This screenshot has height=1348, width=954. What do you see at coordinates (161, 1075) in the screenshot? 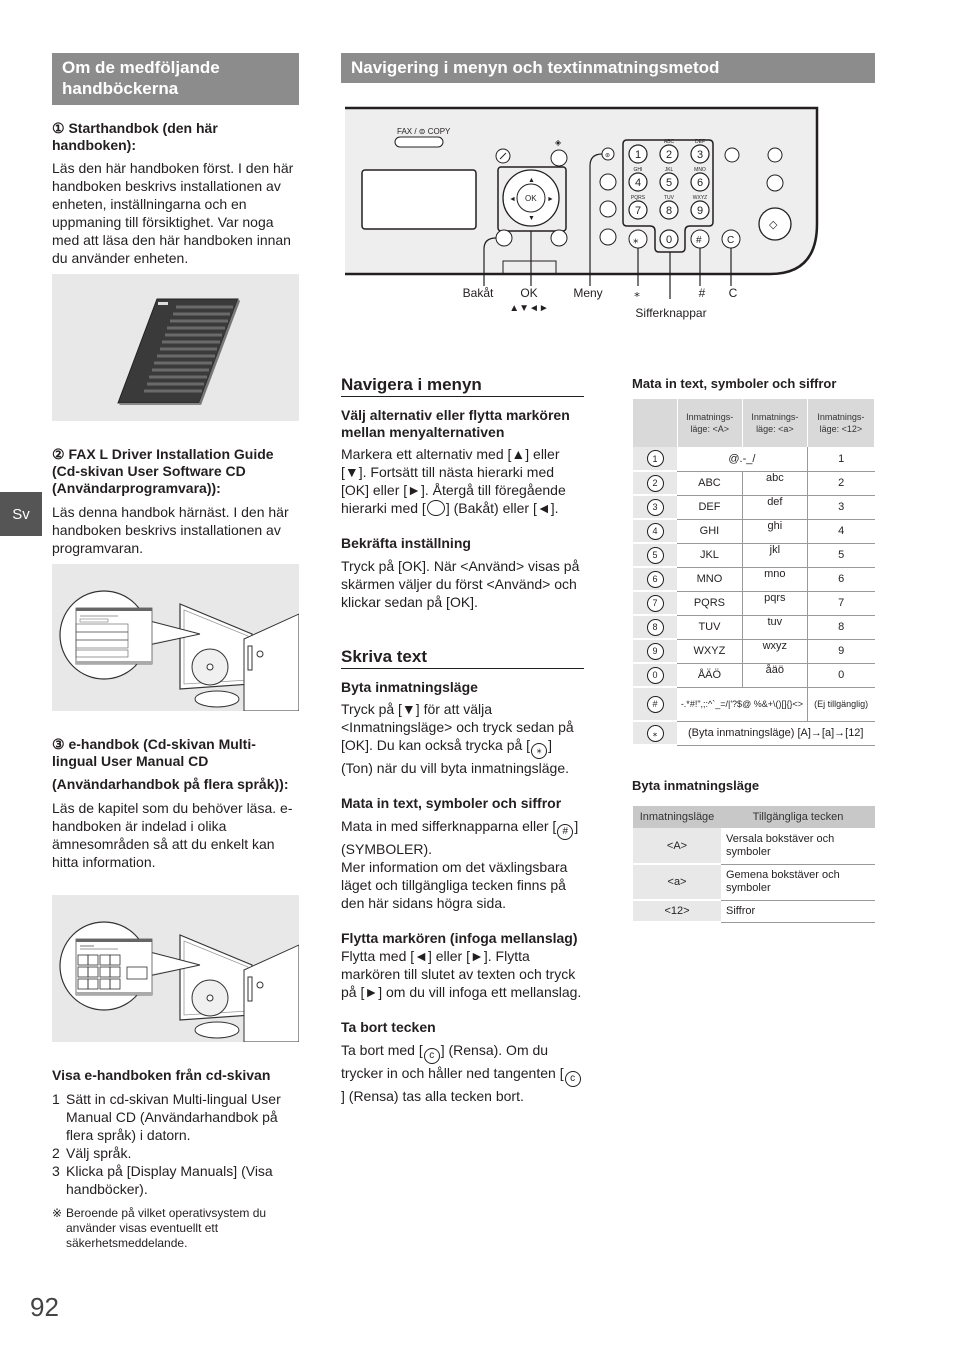
I see `view-ehandbook-title: Visa e-handboken från cd-skivan` at bounding box center [161, 1075].